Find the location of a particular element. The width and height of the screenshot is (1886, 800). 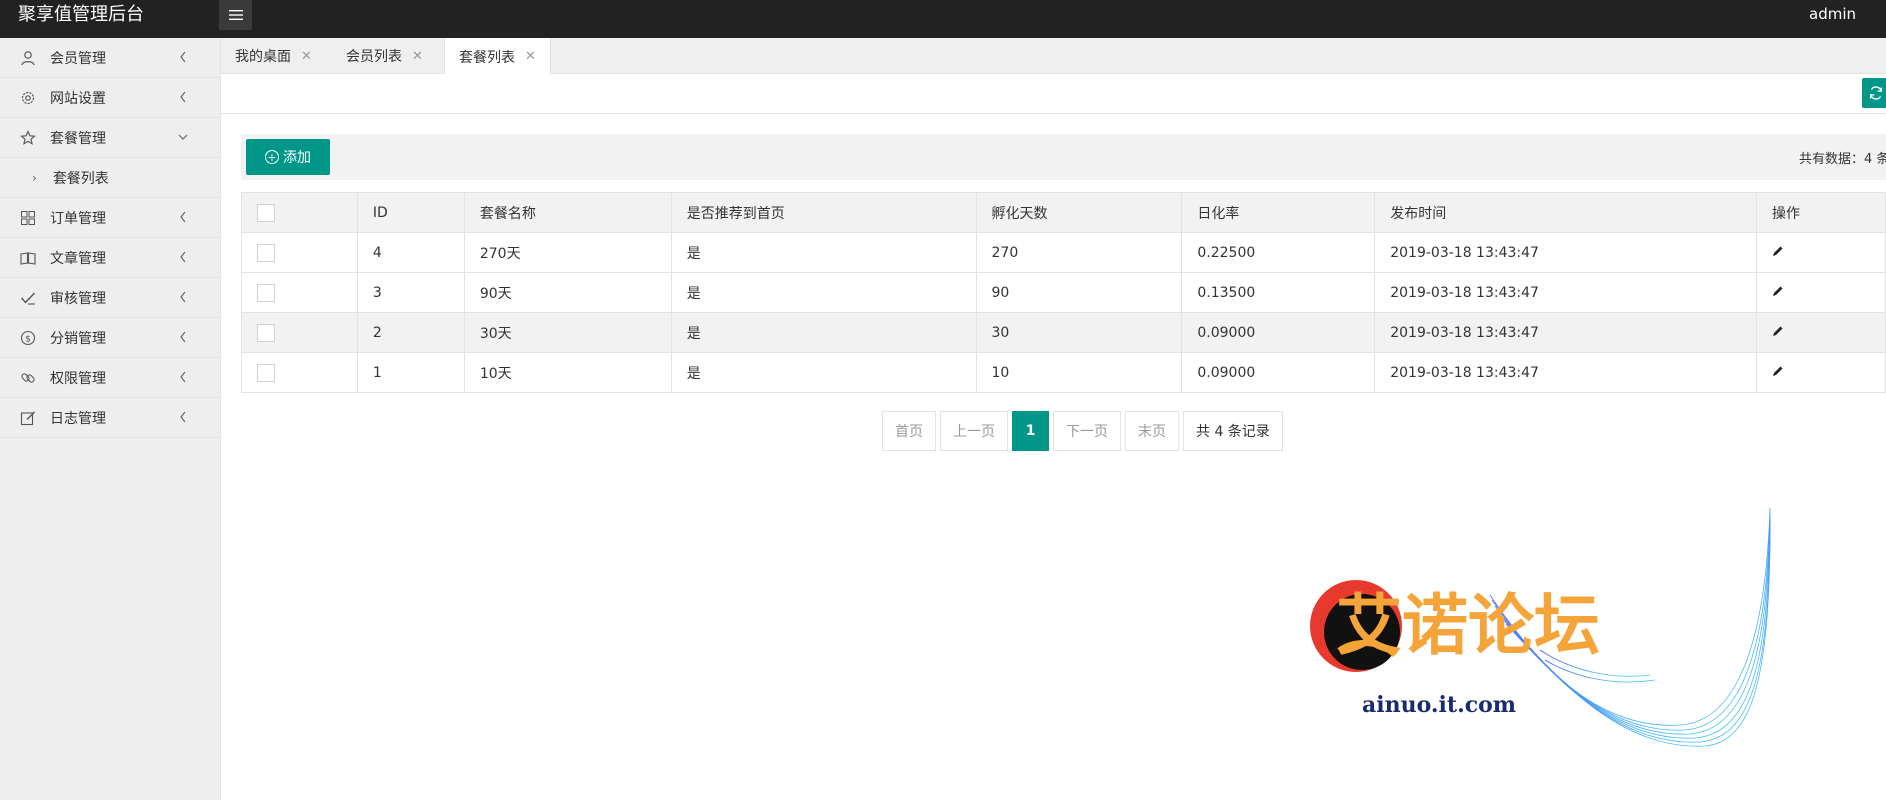

column-header: 日化率 is located at coordinates (1278, 212).